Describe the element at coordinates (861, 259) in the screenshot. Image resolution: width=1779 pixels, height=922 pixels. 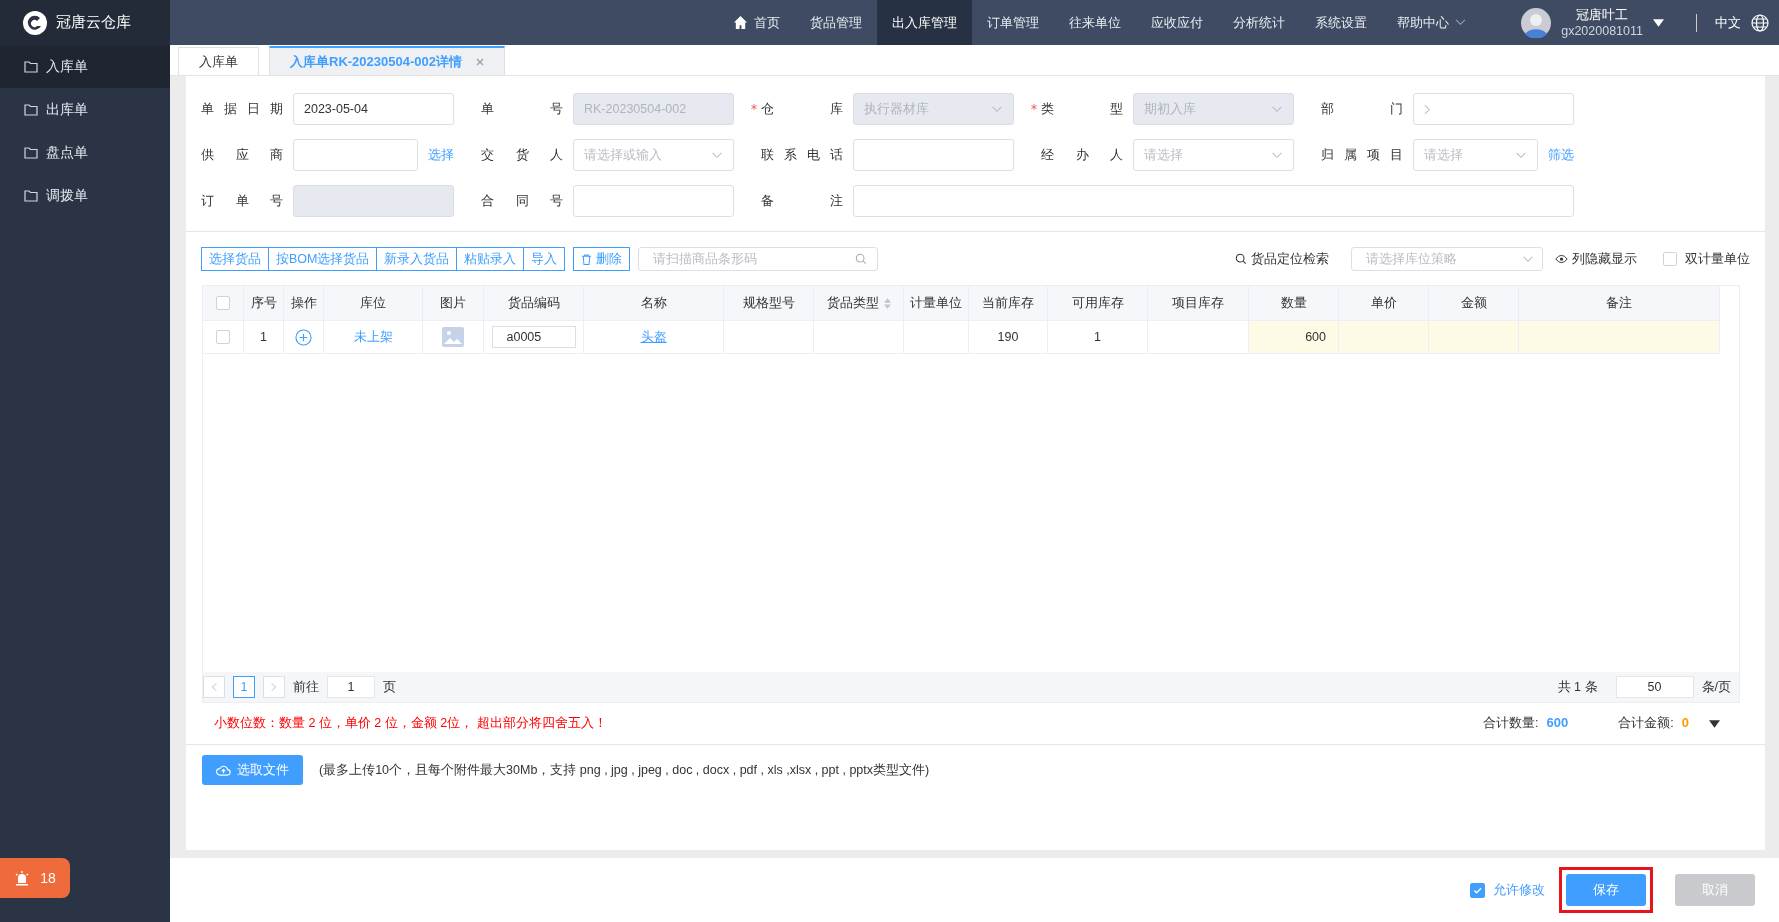
I see `search-icon` at that location.